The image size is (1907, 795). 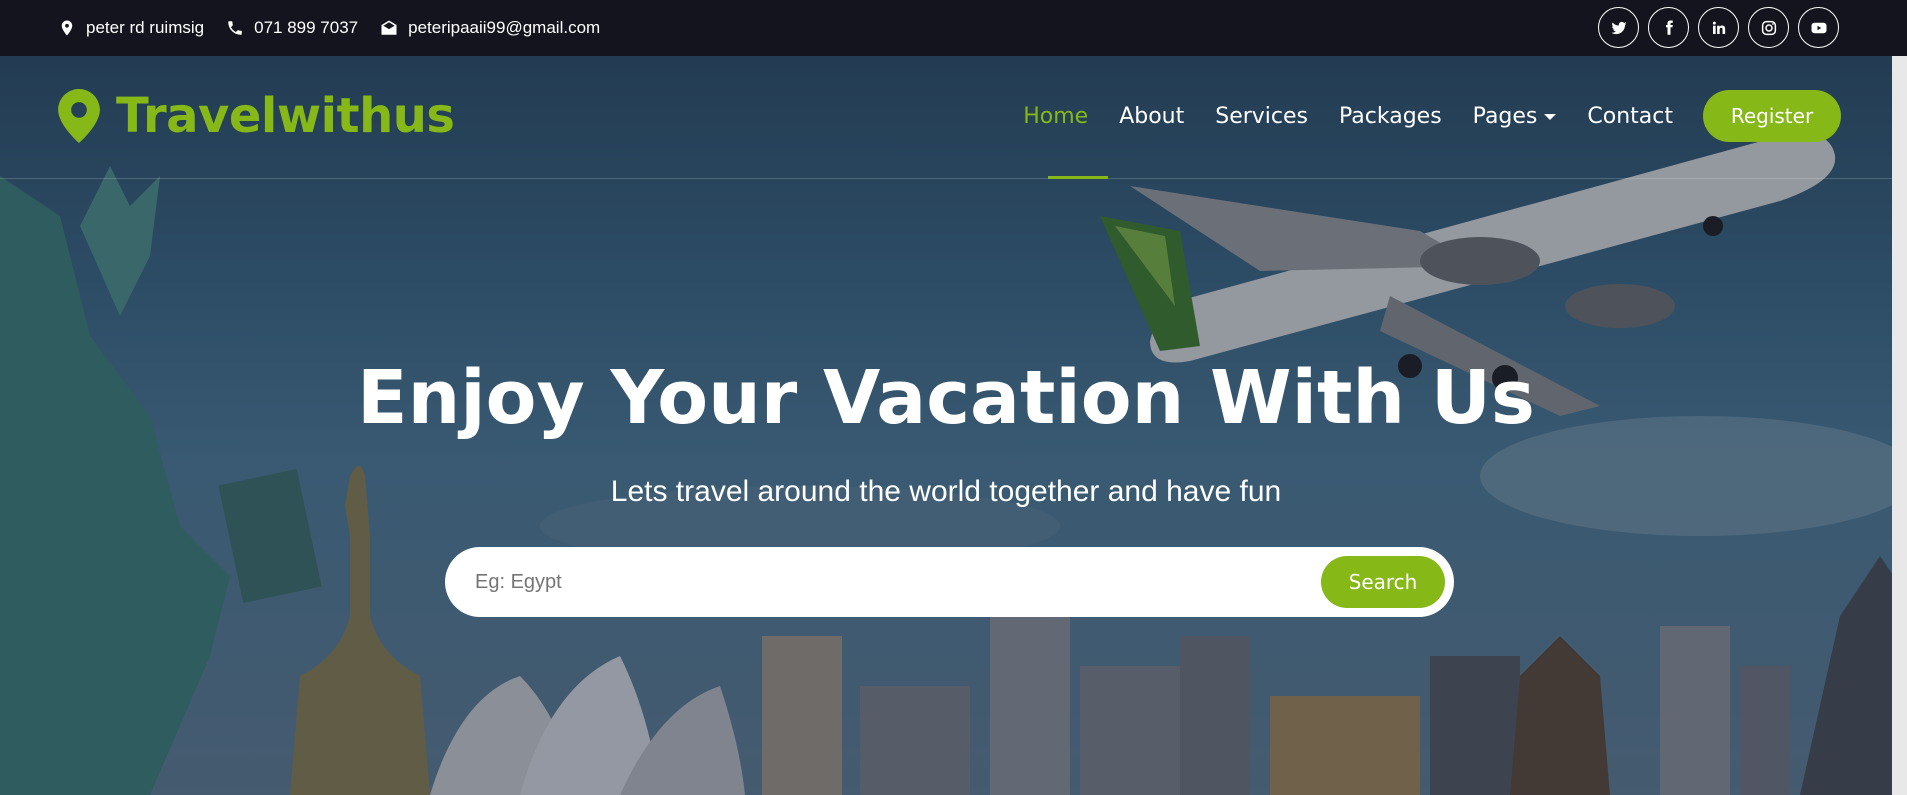 What do you see at coordinates (235, 28) in the screenshot?
I see `phone-icon` at bounding box center [235, 28].